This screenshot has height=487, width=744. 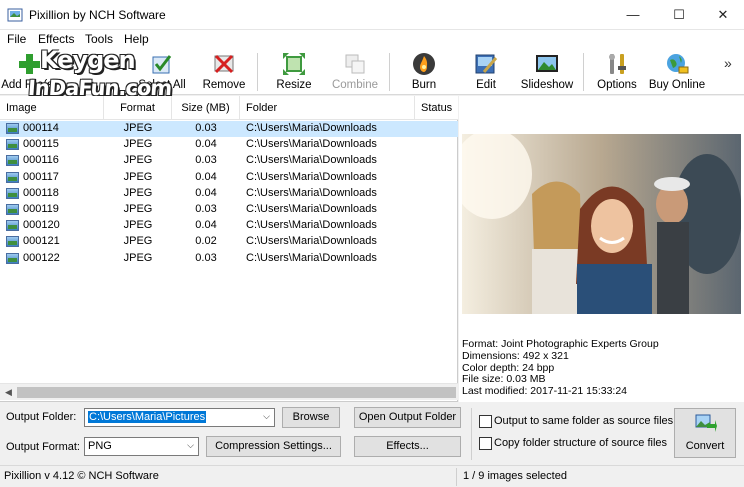 What do you see at coordinates (677, 72) in the screenshot?
I see `buy-online-button: Buy Online` at bounding box center [677, 72].